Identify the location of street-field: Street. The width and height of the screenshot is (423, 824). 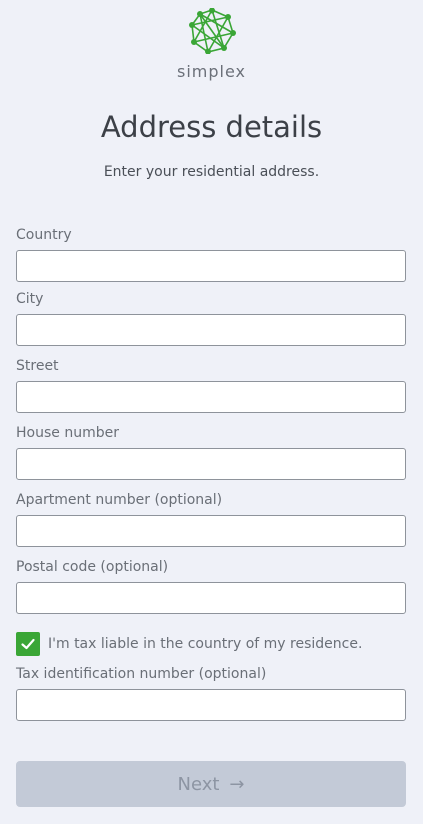
(211, 385).